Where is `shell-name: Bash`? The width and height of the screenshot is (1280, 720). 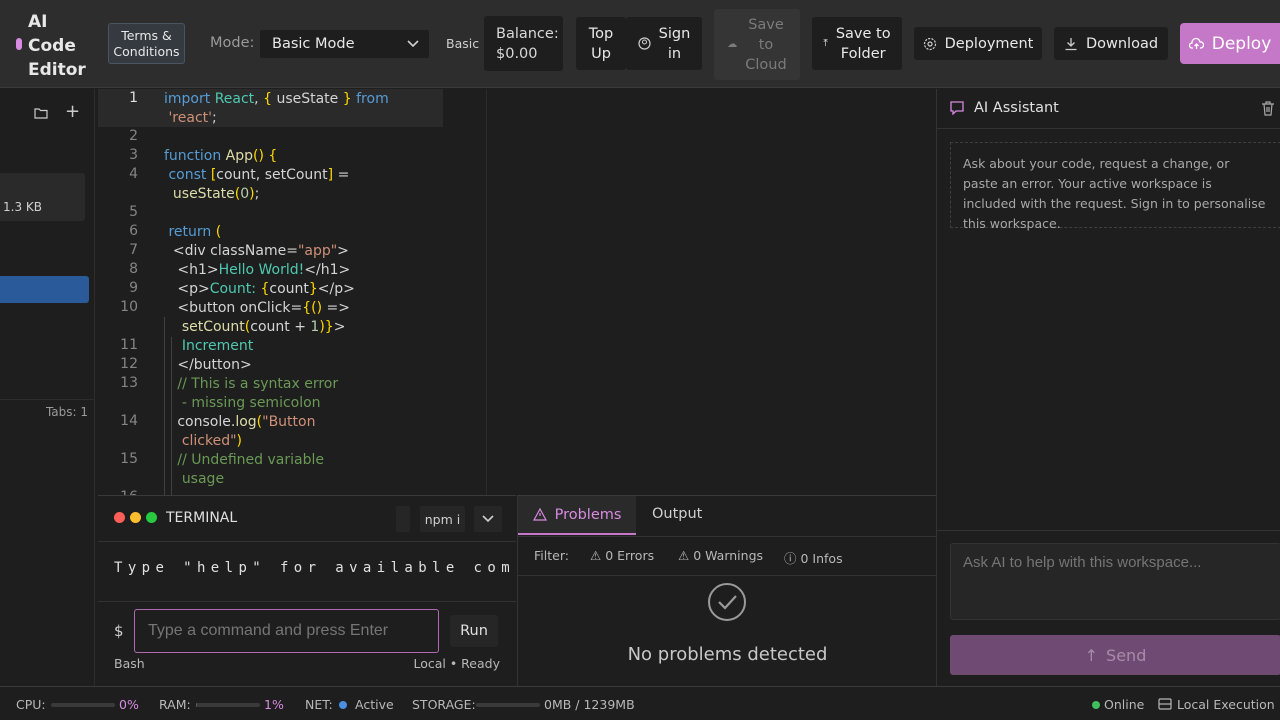
shell-name: Bash is located at coordinates (129, 663).